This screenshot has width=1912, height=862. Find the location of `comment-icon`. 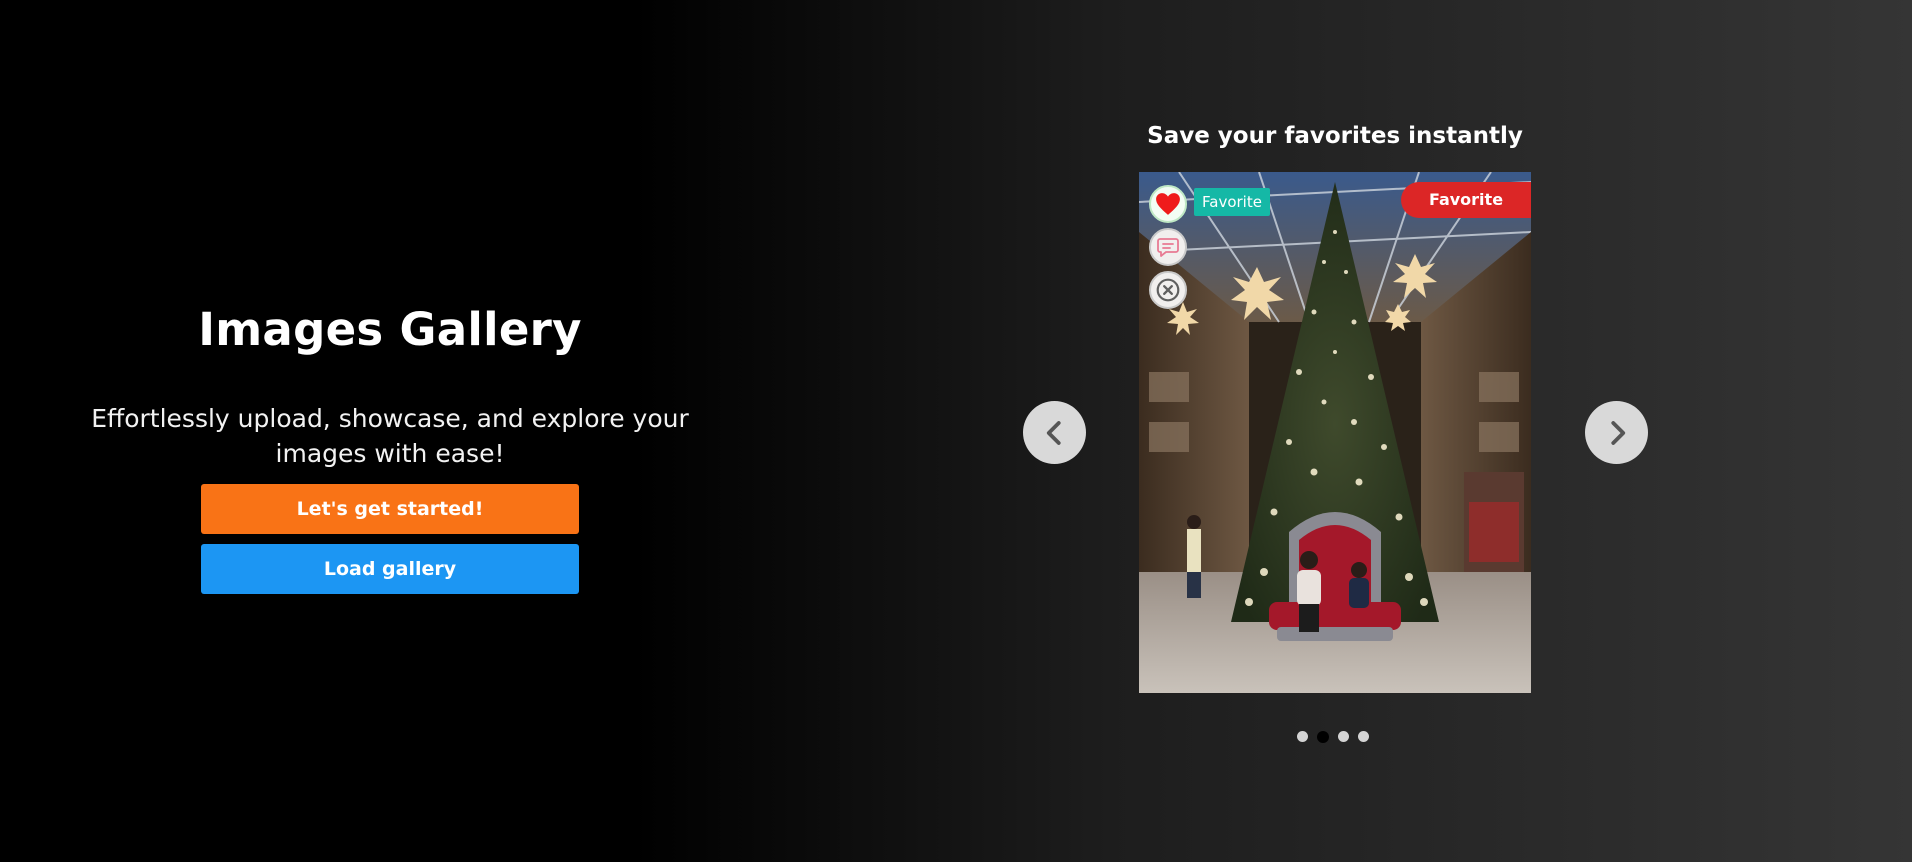

comment-icon is located at coordinates (1168, 247).